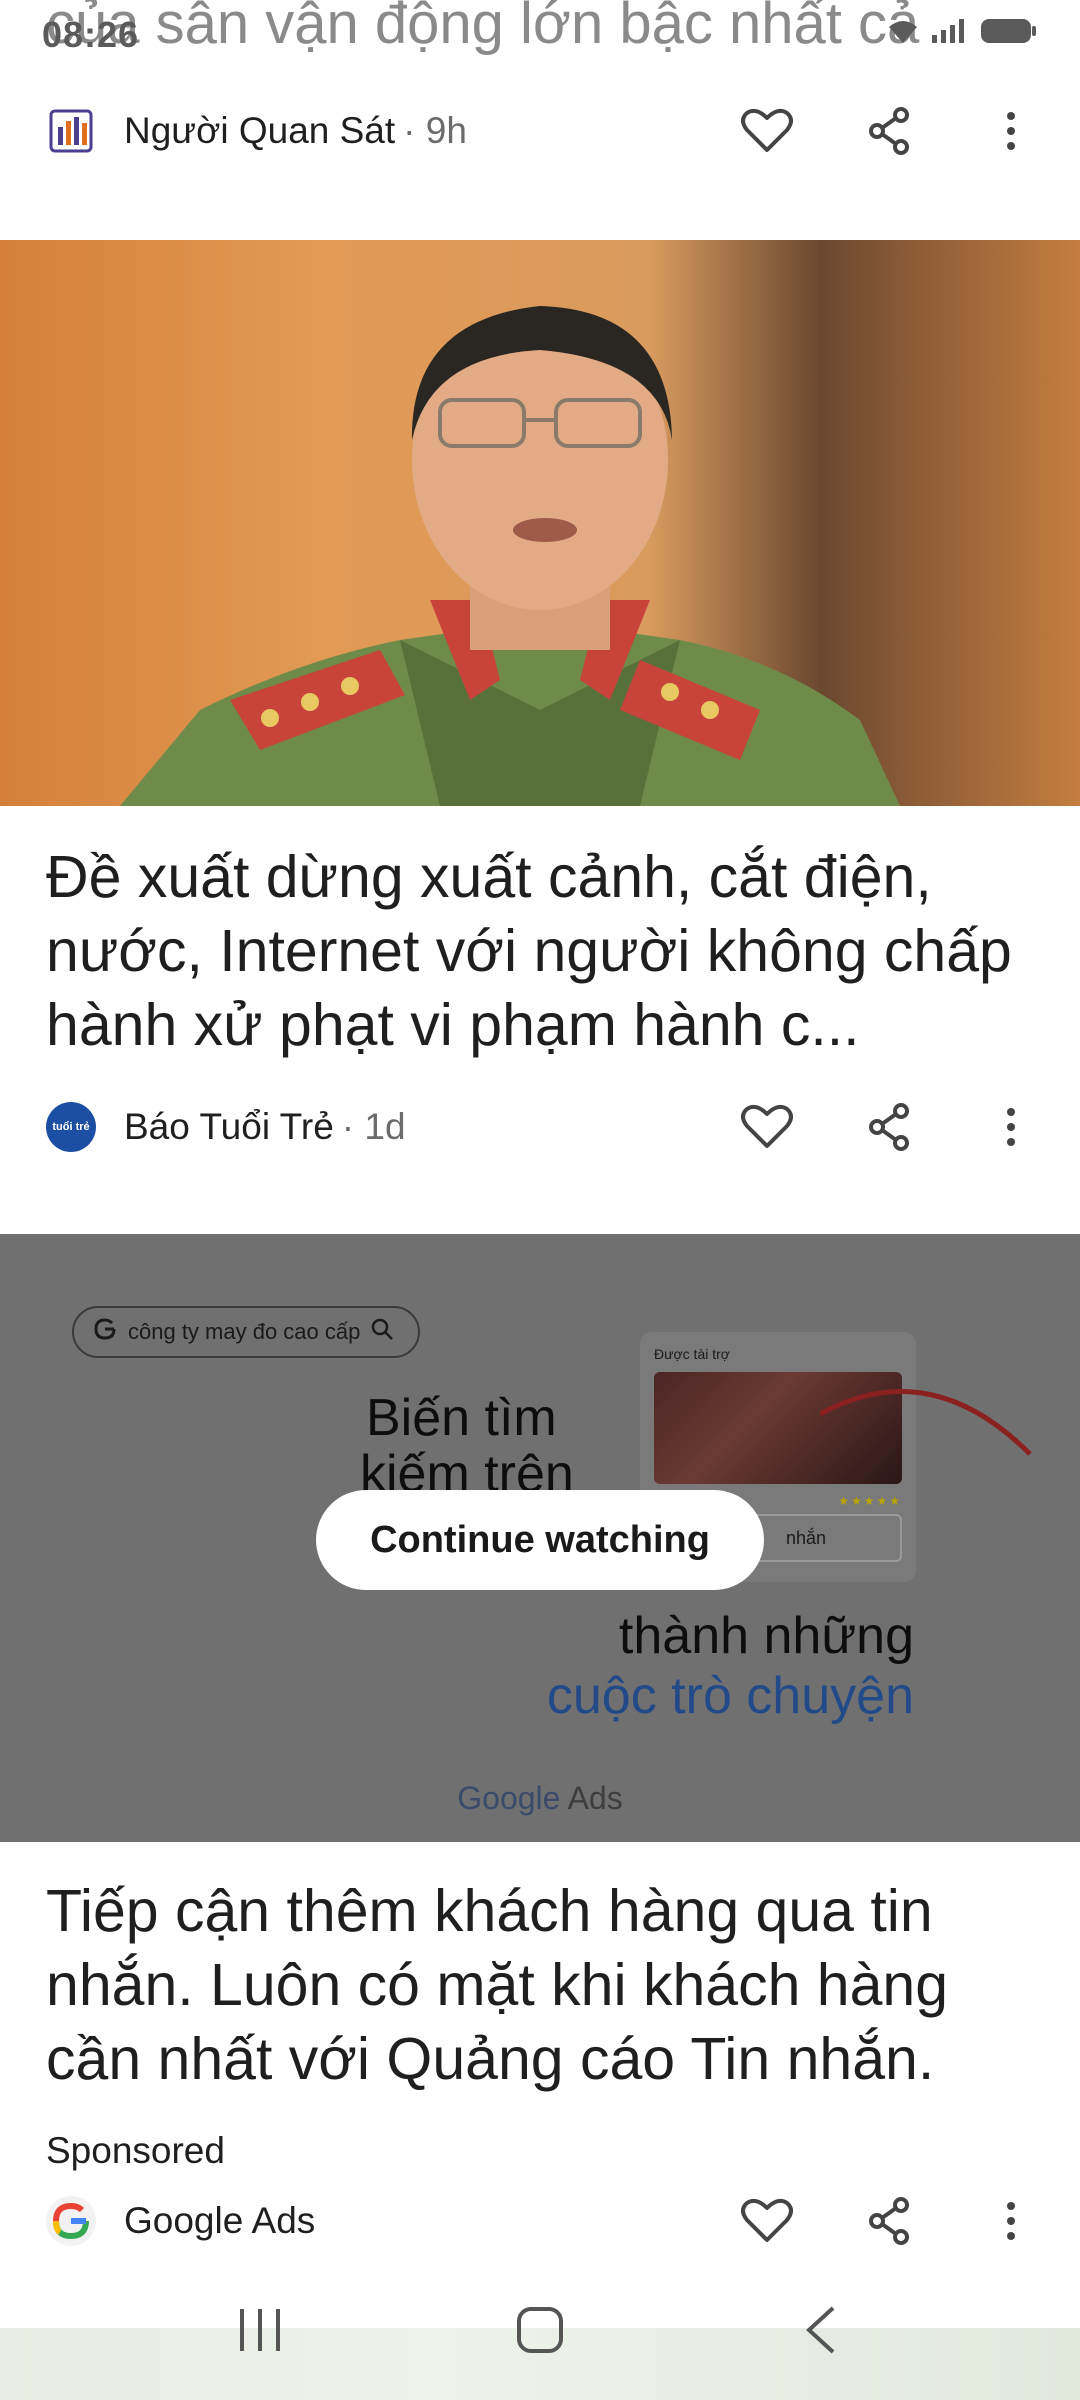 The width and height of the screenshot is (1080, 2400). Describe the element at coordinates (546, 131) in the screenshot. I see `top-card-source-row: Người Quan Sát · 9h` at that location.